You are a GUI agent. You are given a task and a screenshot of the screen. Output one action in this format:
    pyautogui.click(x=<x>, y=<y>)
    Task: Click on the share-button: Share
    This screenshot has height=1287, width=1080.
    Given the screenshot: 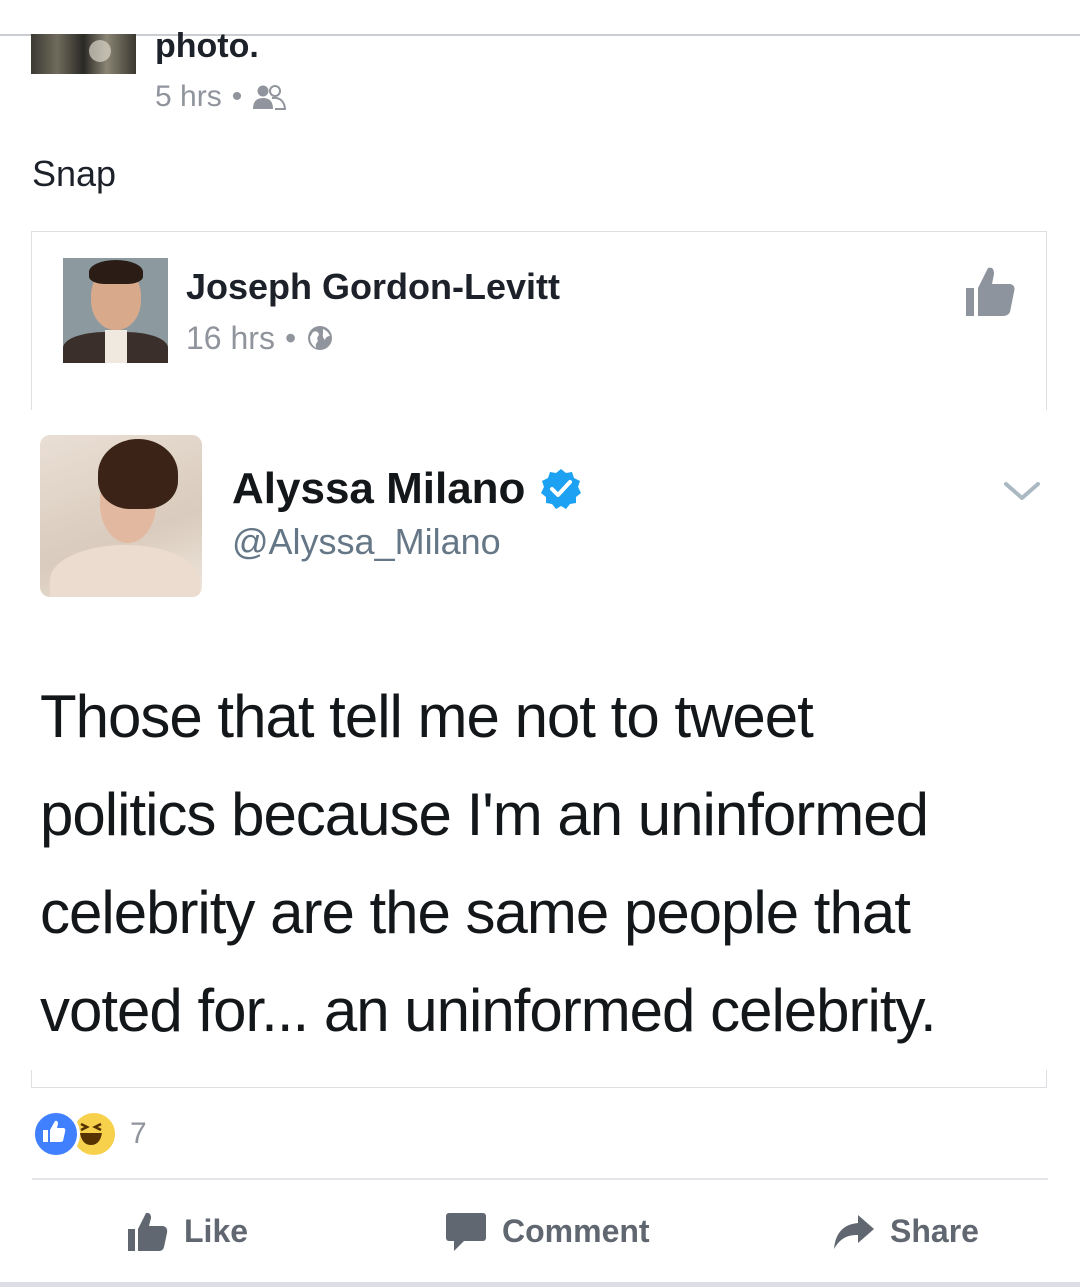 What is the action you would take?
    pyautogui.click(x=905, y=1231)
    